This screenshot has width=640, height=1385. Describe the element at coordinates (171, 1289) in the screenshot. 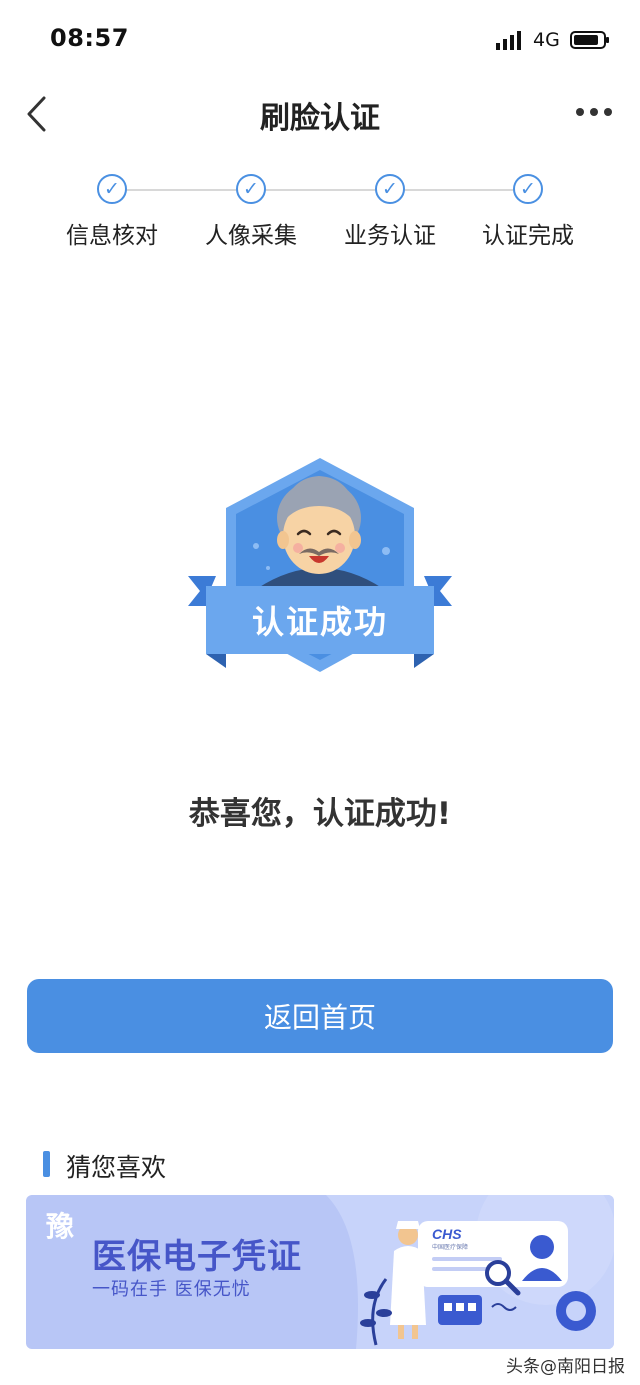

I see `banner-subtitle: 一码在手 医保无忧` at that location.